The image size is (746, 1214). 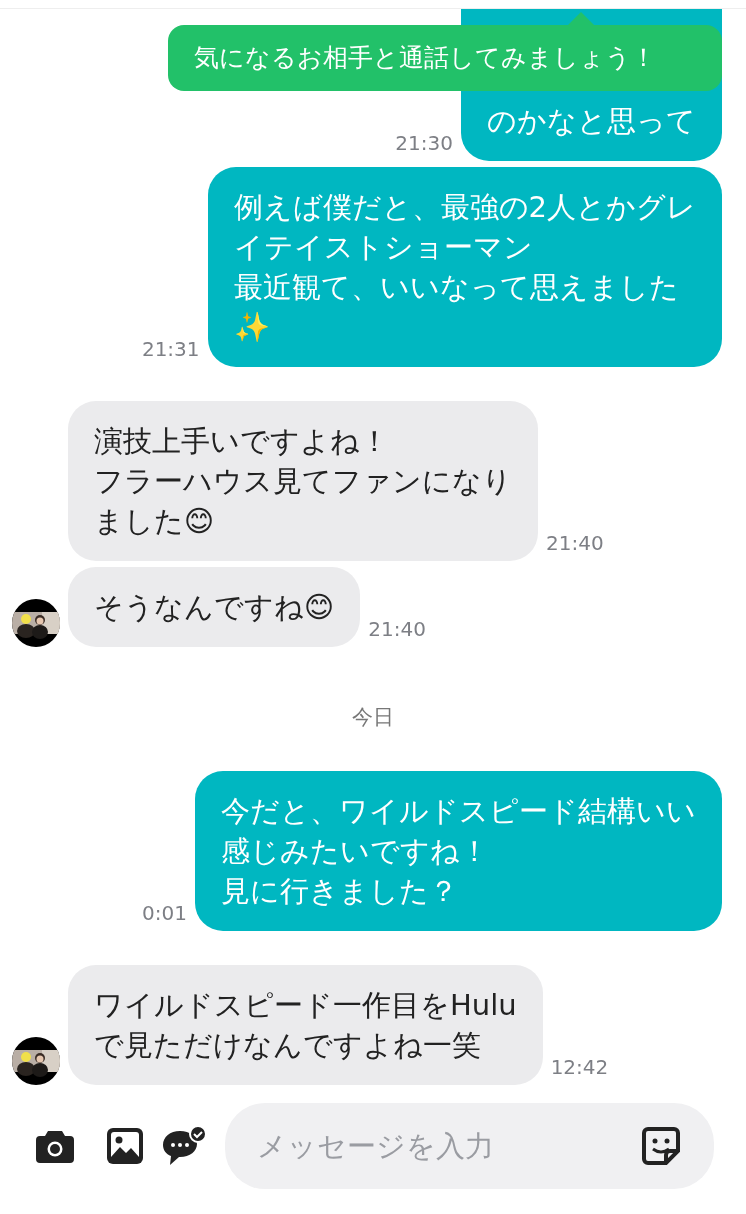 I want to click on message-text: 演技上手いですよね！, so click(x=241, y=441).